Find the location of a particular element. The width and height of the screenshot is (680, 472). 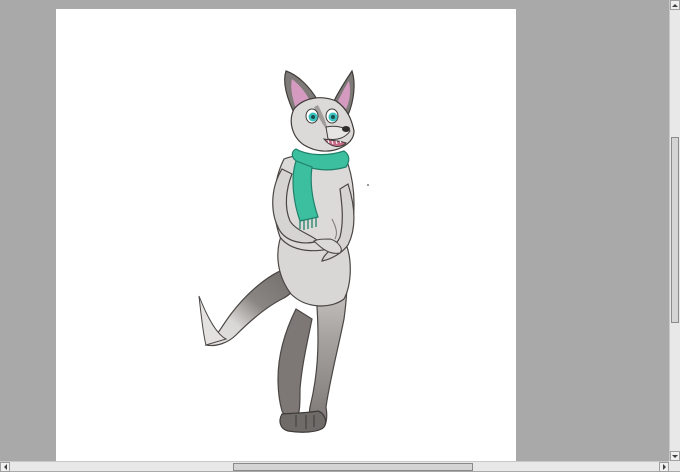

arrow-down-icon is located at coordinates (675, 456).